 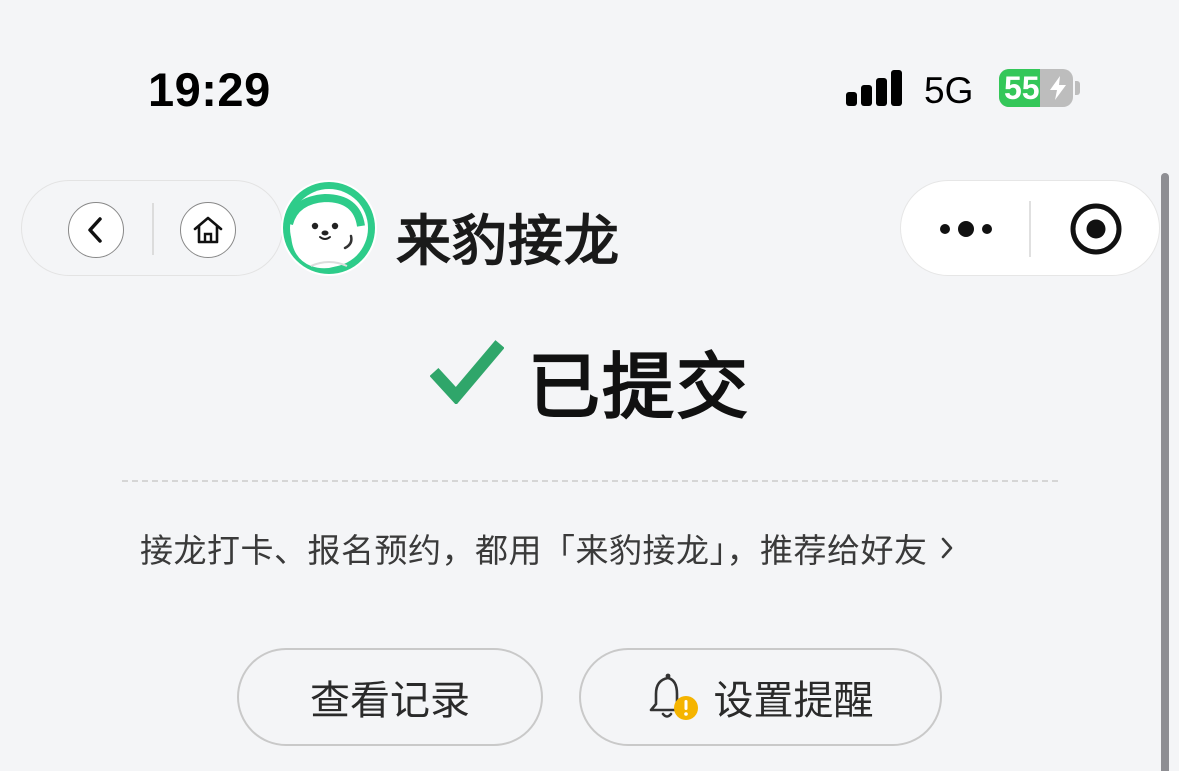 What do you see at coordinates (534, 550) in the screenshot?
I see `recommend-text: 接龙打卡、报名预约，都用「来豹接龙」，推荐给好友` at bounding box center [534, 550].